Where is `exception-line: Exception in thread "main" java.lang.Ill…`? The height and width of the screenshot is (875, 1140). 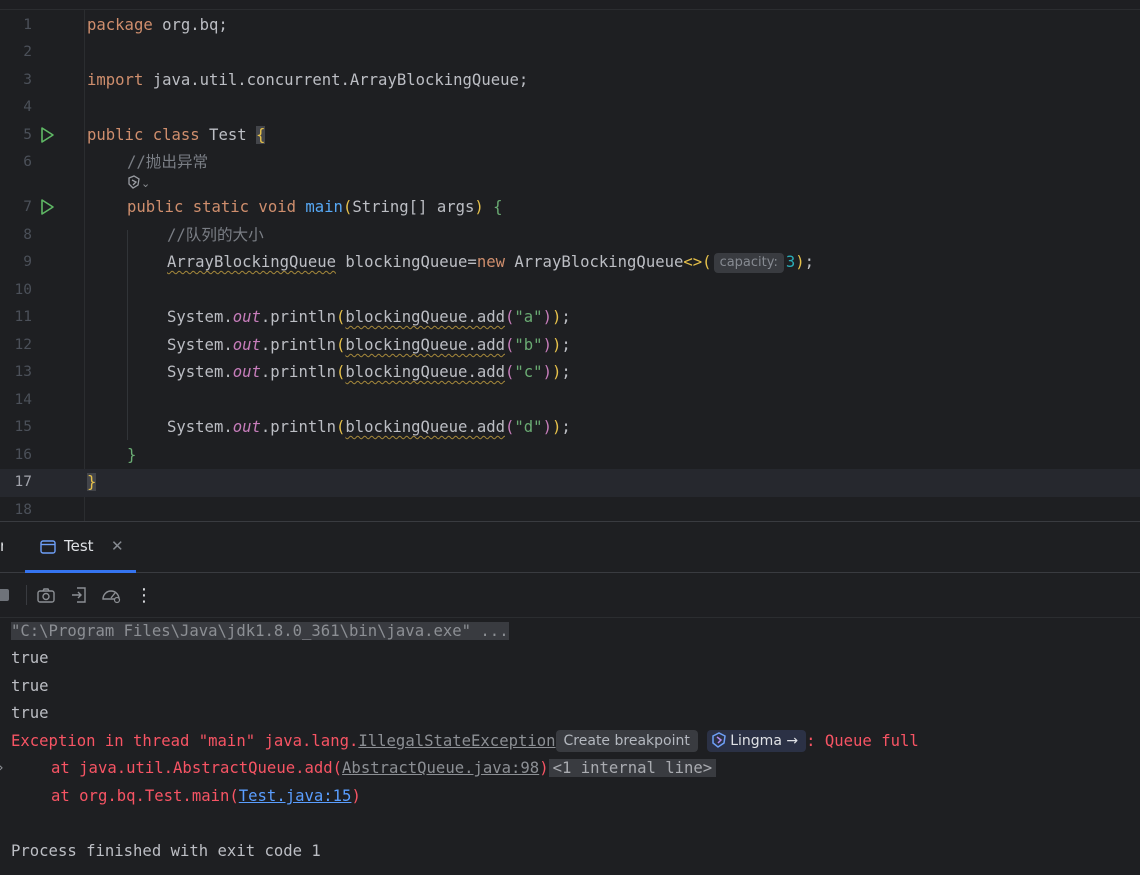
exception-line: Exception in thread "main" java.lang.Ill… is located at coordinates (465, 741).